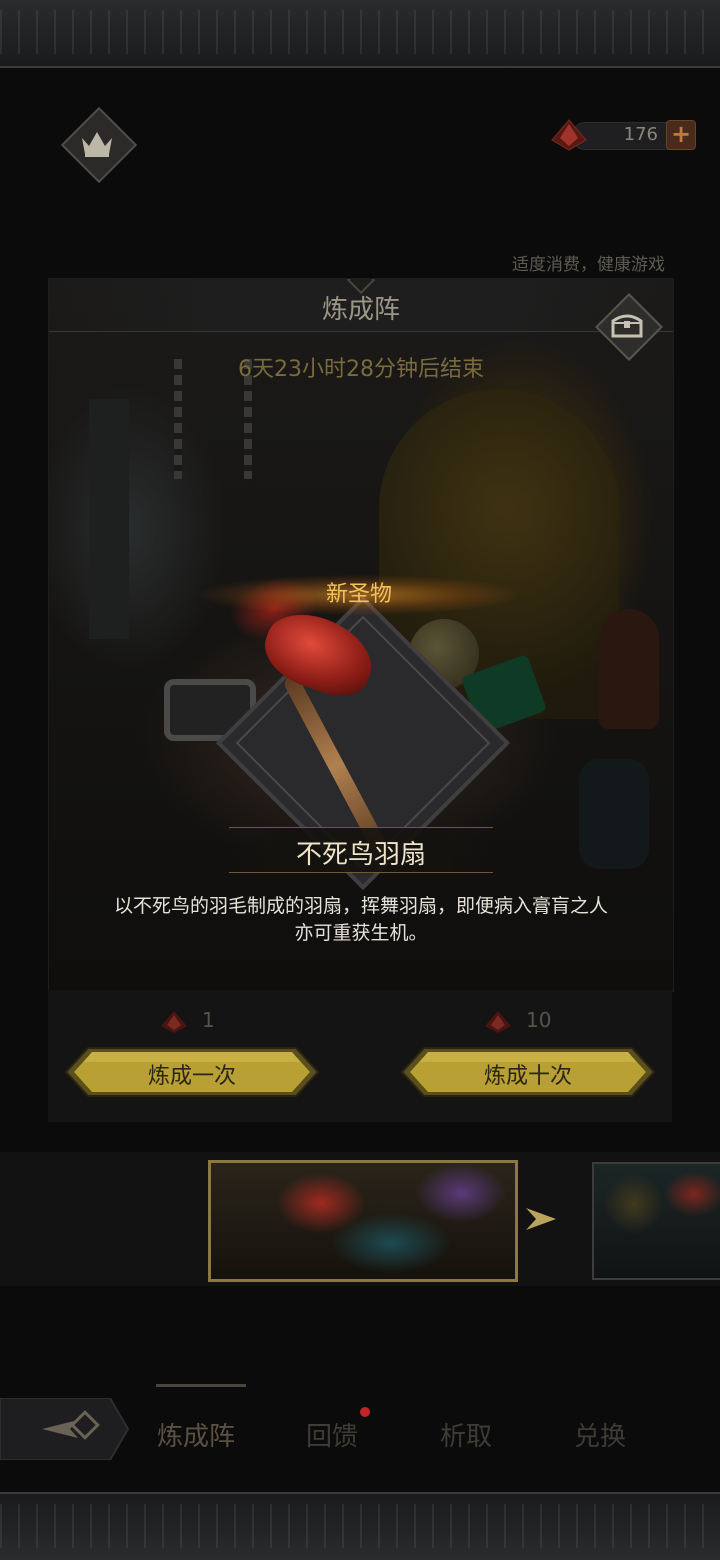 The image size is (720, 1560). What do you see at coordinates (360, 855) in the screenshot?
I see `item-name: 不死鸟羽扇` at bounding box center [360, 855].